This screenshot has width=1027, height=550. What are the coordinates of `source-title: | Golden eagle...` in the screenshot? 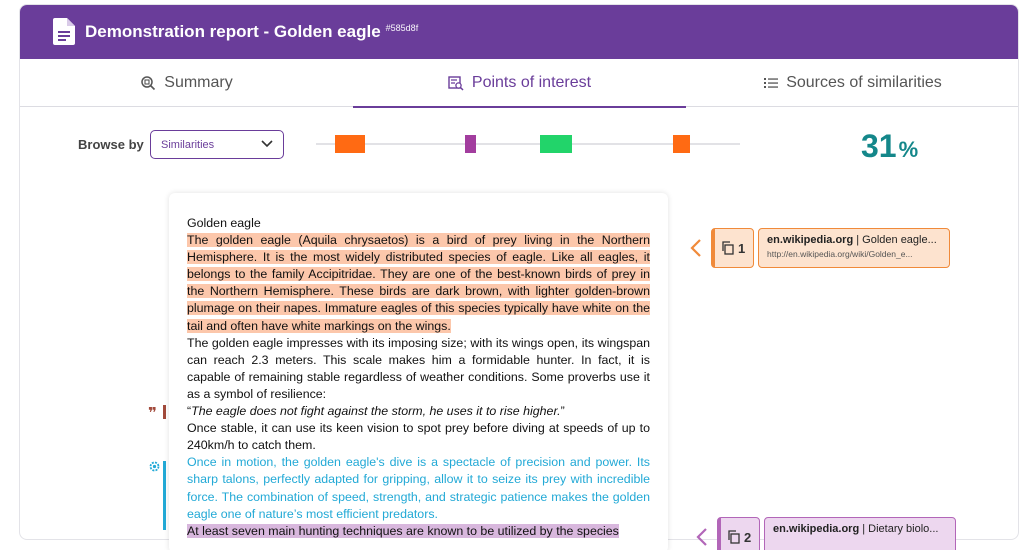 It's located at (896, 240).